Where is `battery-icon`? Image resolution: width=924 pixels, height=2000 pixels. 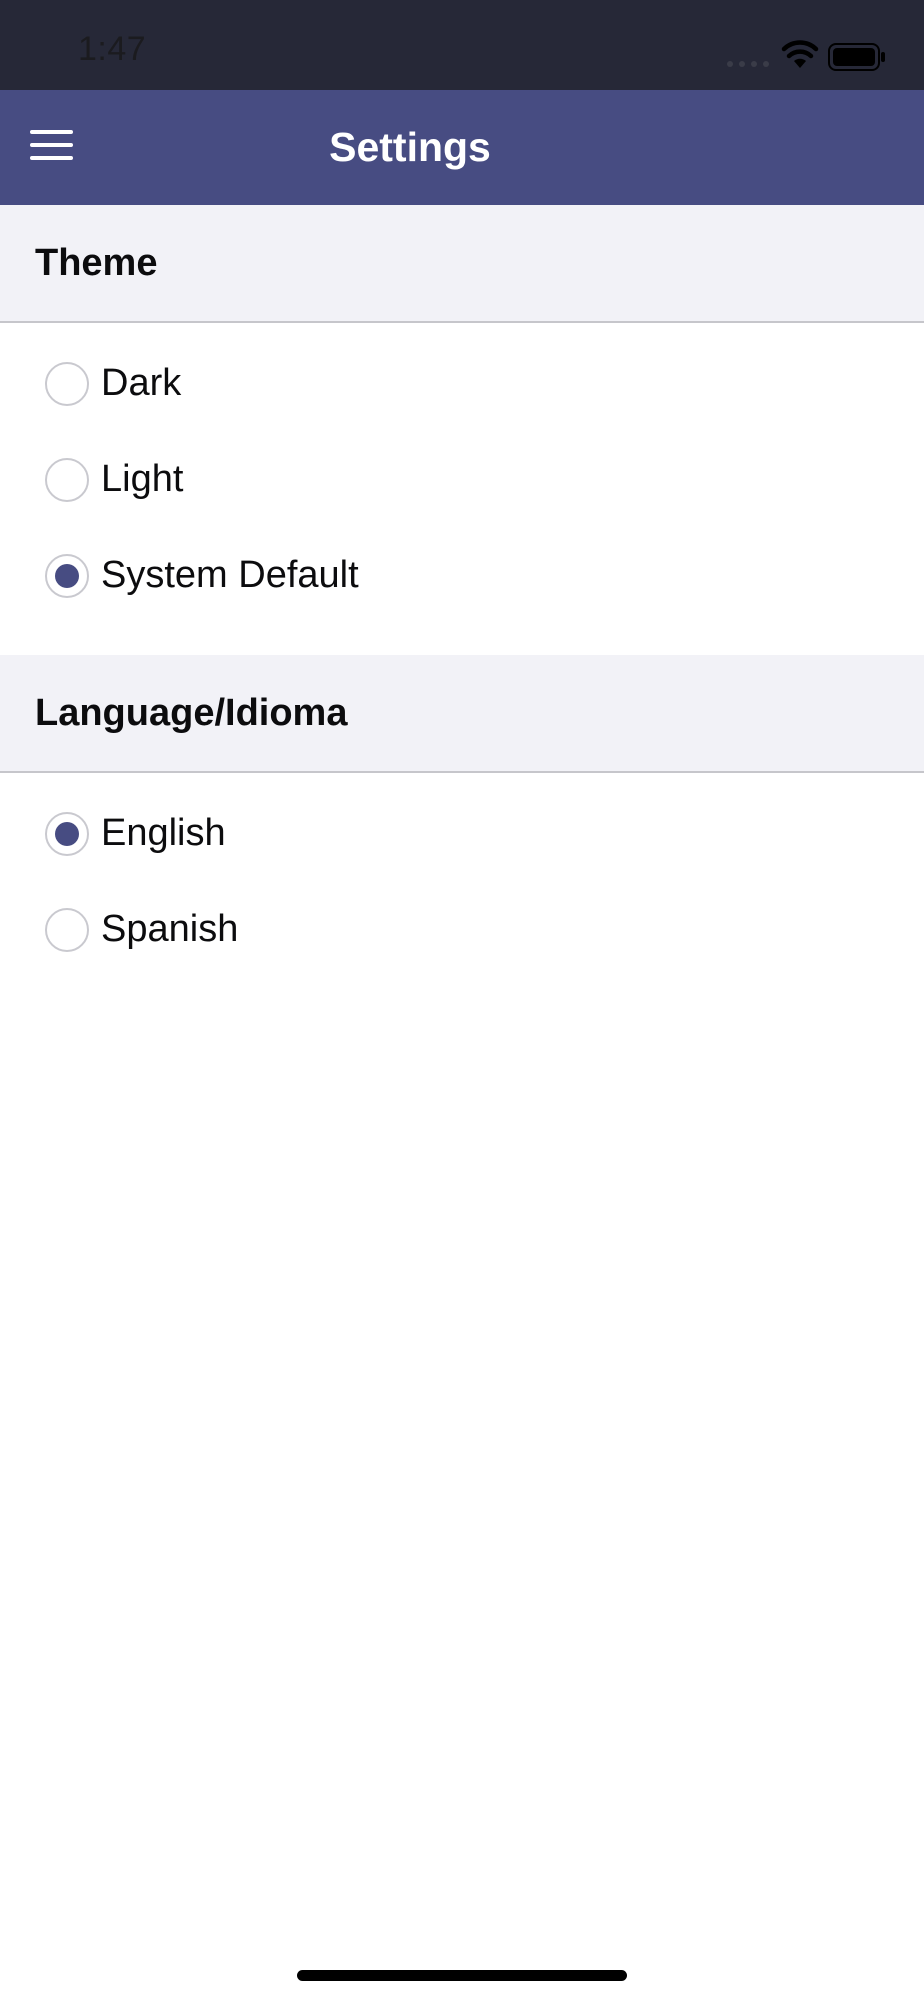 battery-icon is located at coordinates (856, 57).